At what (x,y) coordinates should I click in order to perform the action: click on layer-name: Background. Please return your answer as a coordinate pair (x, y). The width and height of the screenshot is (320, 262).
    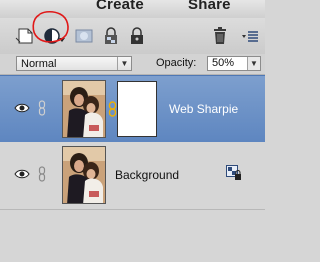
    Looking at the image, I should click on (147, 175).